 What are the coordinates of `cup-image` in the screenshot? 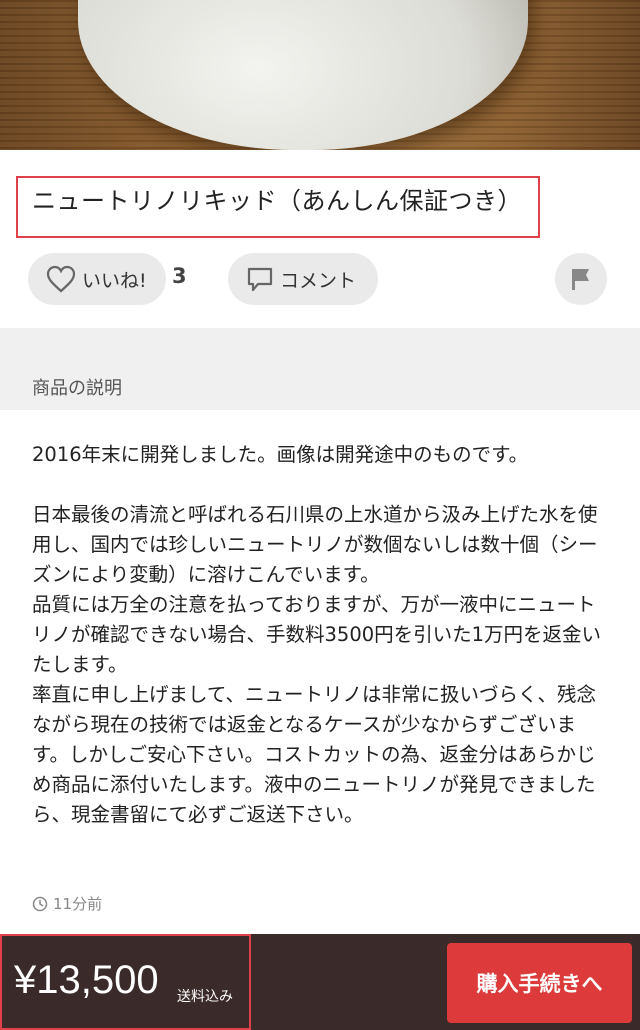 It's located at (303, 75).